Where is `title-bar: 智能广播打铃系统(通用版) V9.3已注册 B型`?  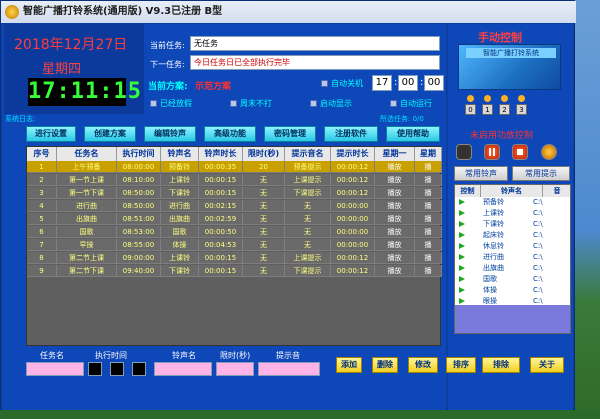
title-bar: 智能广播打铃系统(通用版) V9.3已注册 B型 is located at coordinates (288, 12).